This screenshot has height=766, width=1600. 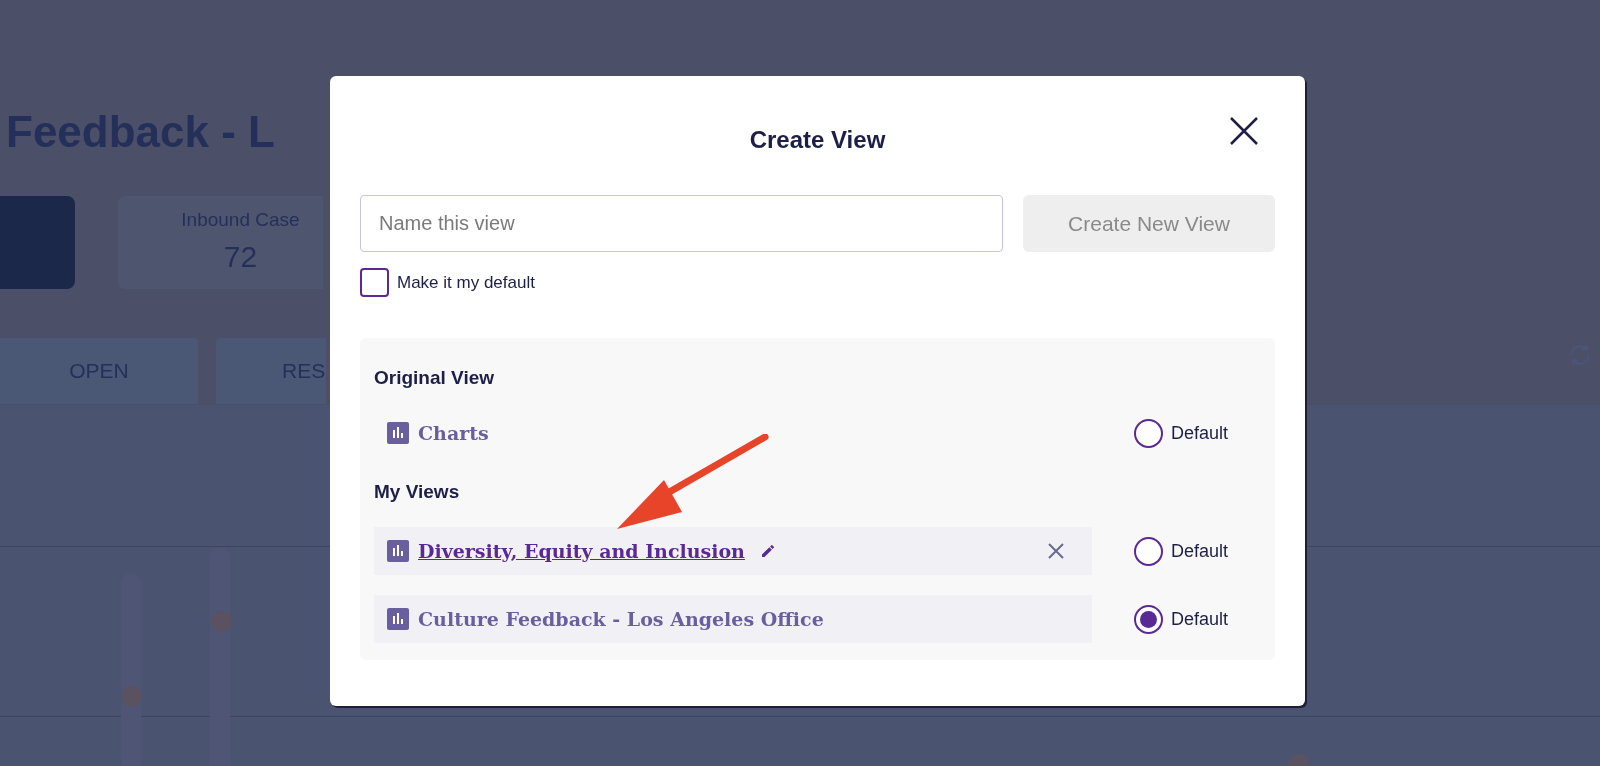 What do you see at coordinates (417, 491) in the screenshot?
I see `section-heading: My Views` at bounding box center [417, 491].